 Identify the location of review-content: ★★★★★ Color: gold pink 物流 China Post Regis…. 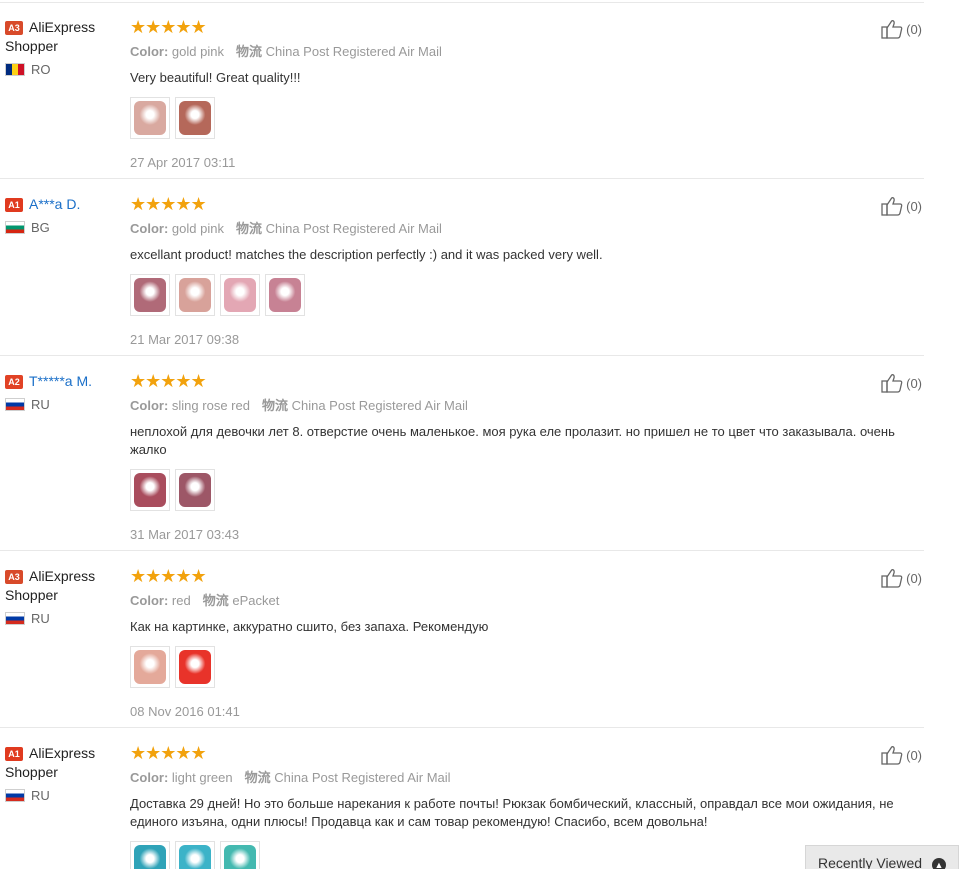
(520, 94).